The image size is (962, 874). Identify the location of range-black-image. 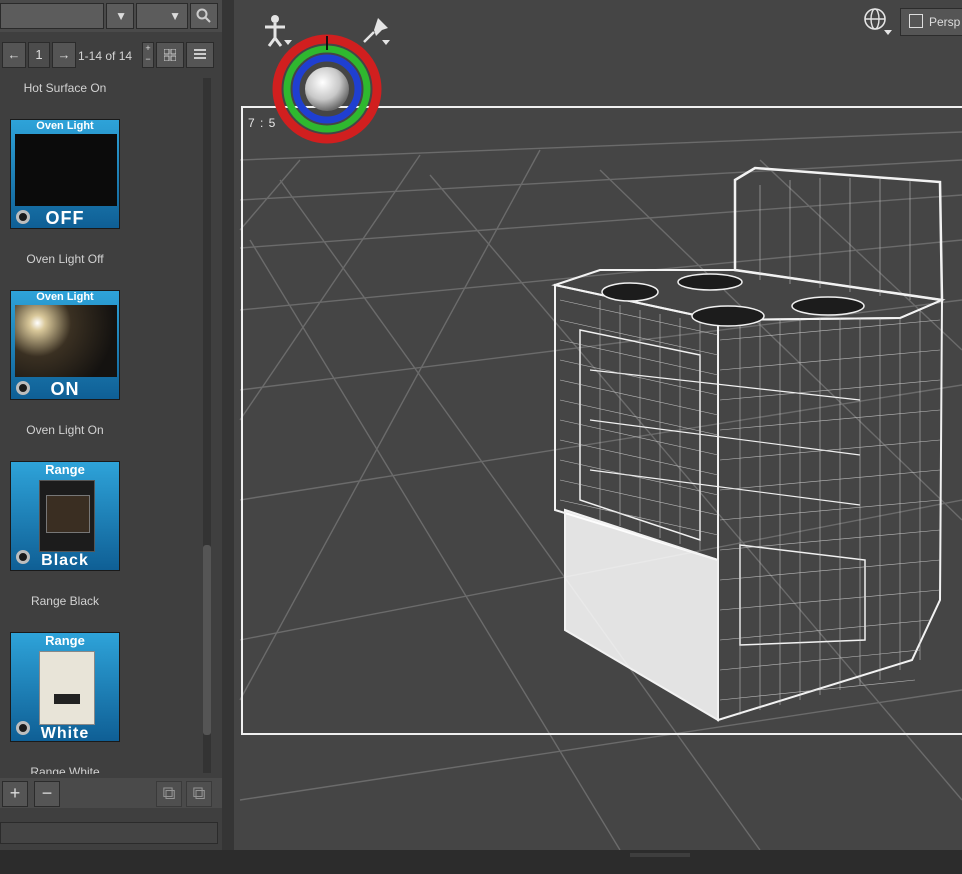
(67, 516).